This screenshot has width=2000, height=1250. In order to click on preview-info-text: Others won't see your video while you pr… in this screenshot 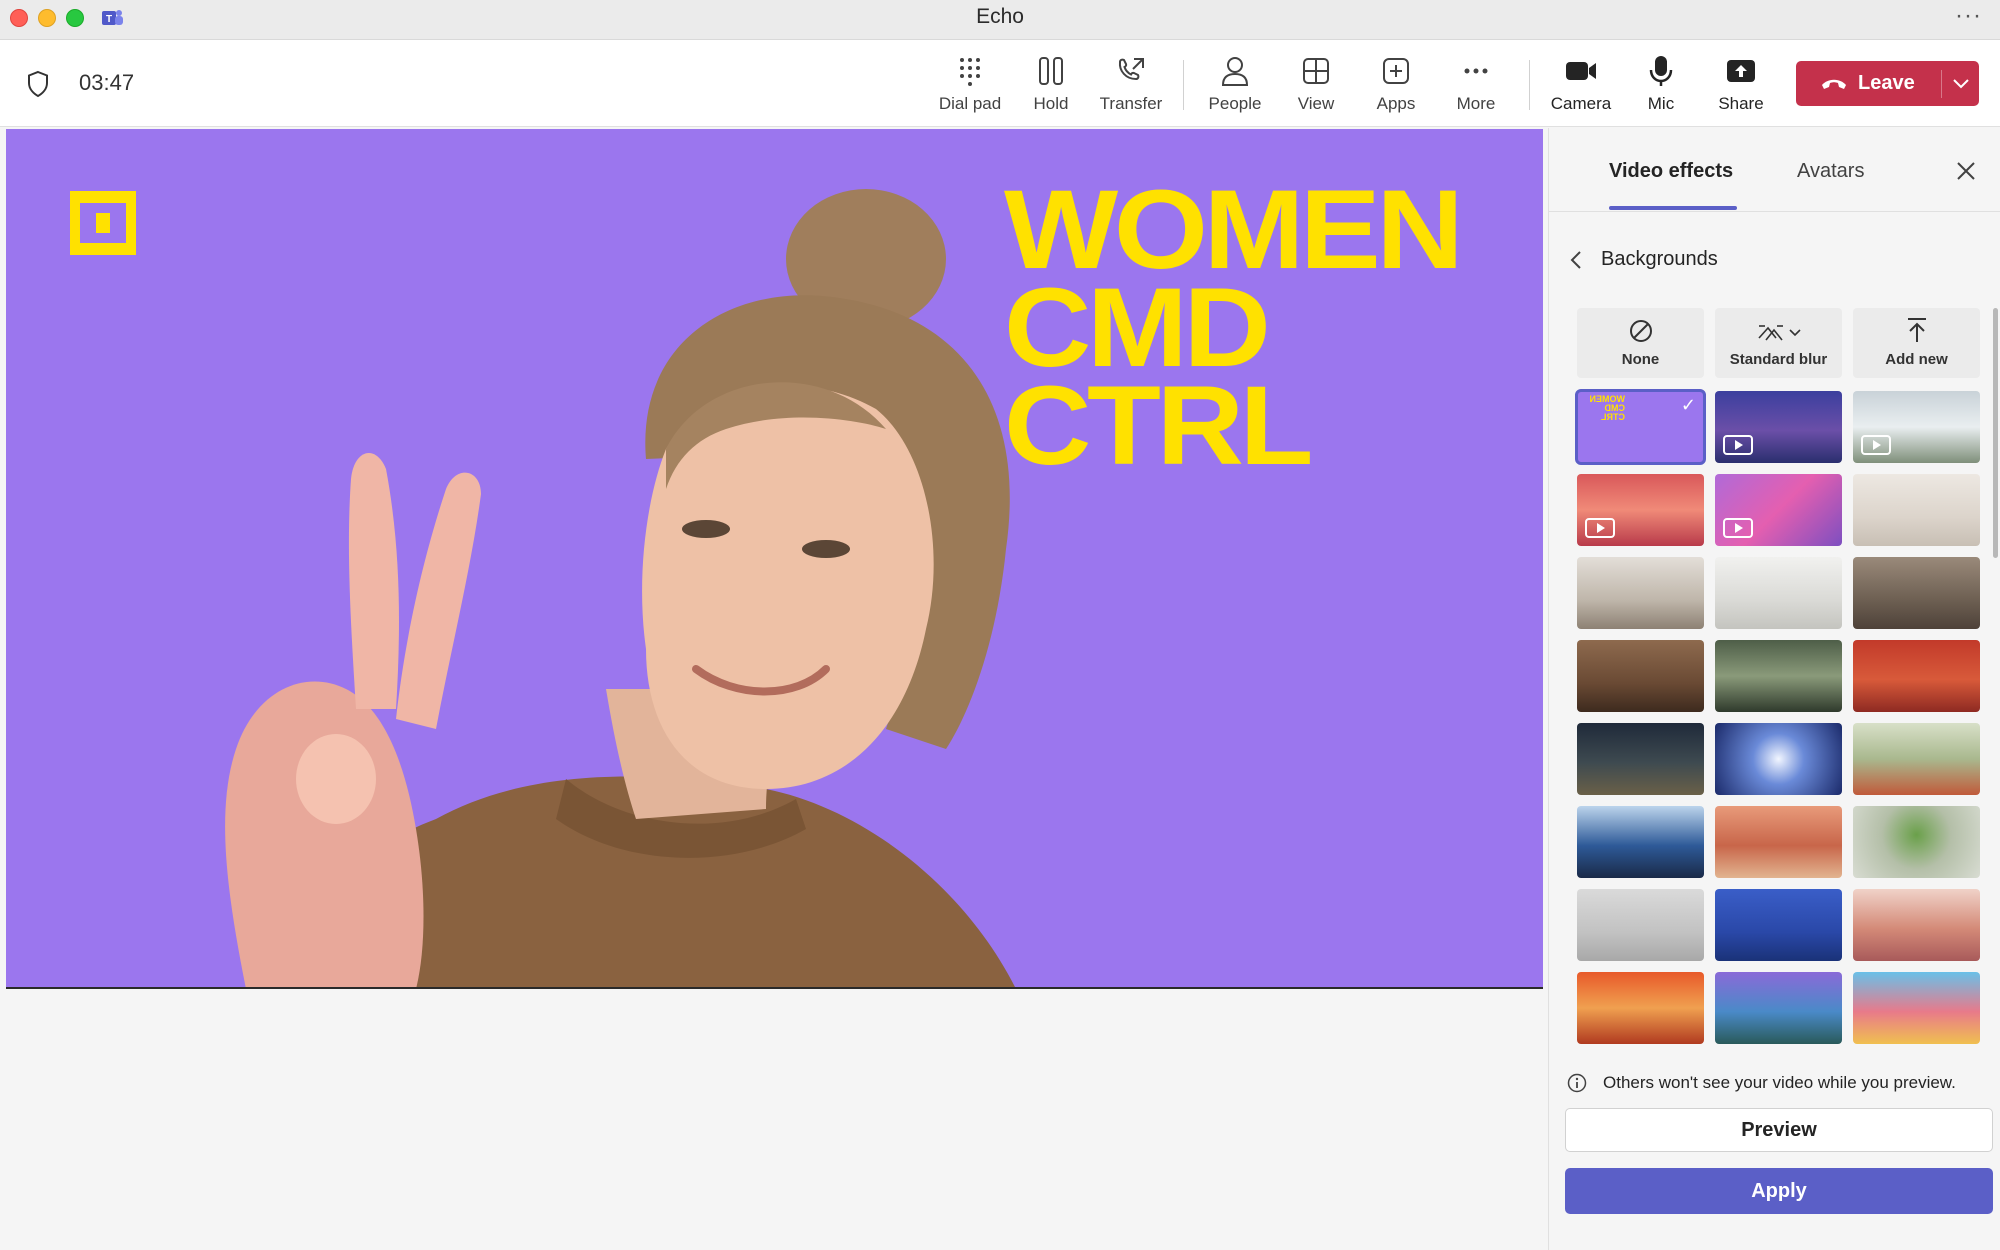, I will do `click(1779, 1082)`.